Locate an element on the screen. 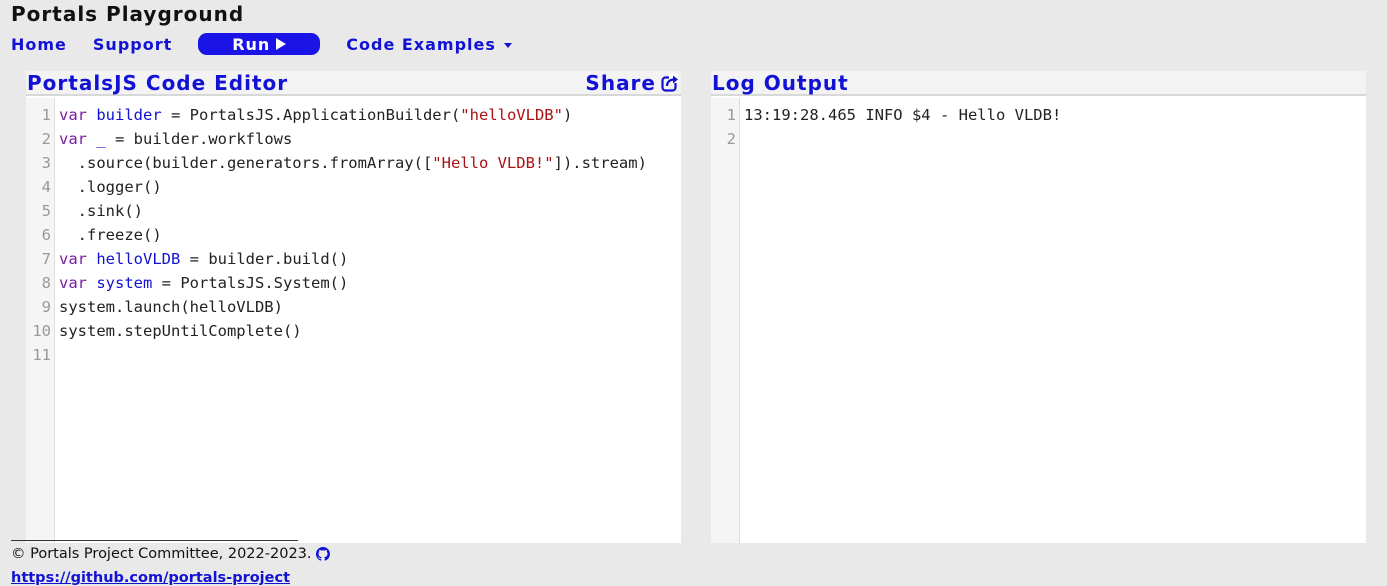 This screenshot has width=1387, height=586. line-number: 5 is located at coordinates (46, 211).